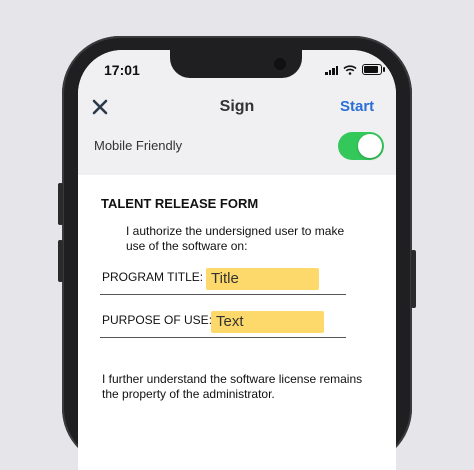  I want to click on program-title-label: PROGRAM TITLE:, so click(153, 277).